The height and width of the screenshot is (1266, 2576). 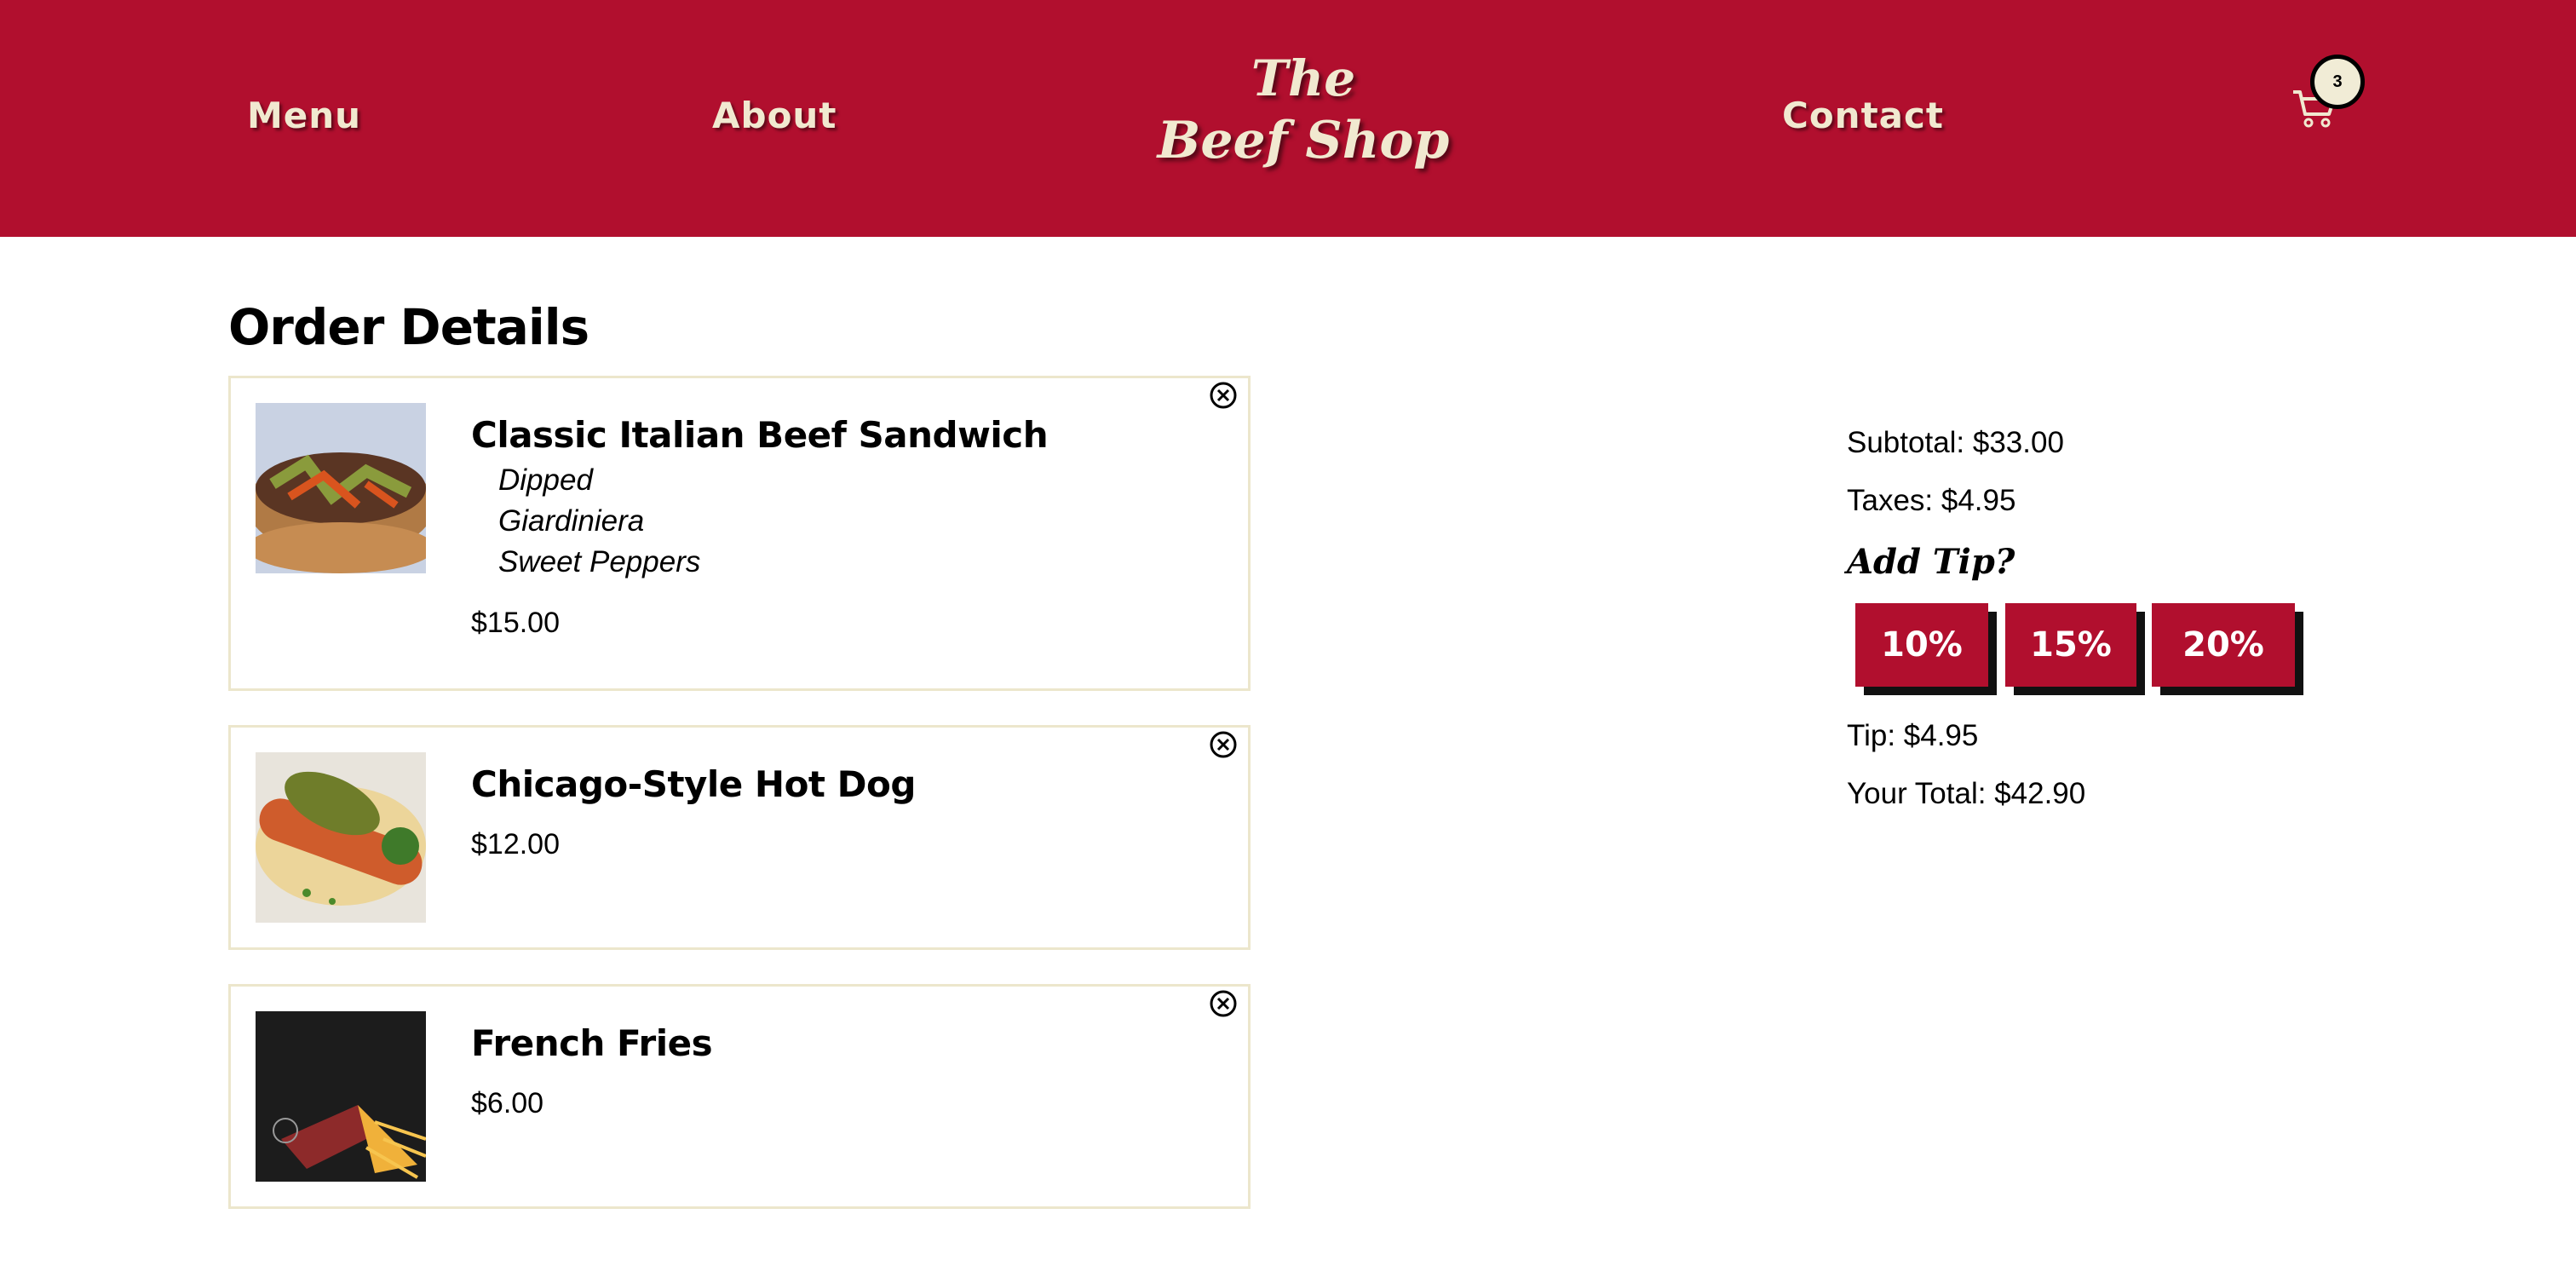 What do you see at coordinates (1966, 793) in the screenshot?
I see `total-text: Your Total: $42.90` at bounding box center [1966, 793].